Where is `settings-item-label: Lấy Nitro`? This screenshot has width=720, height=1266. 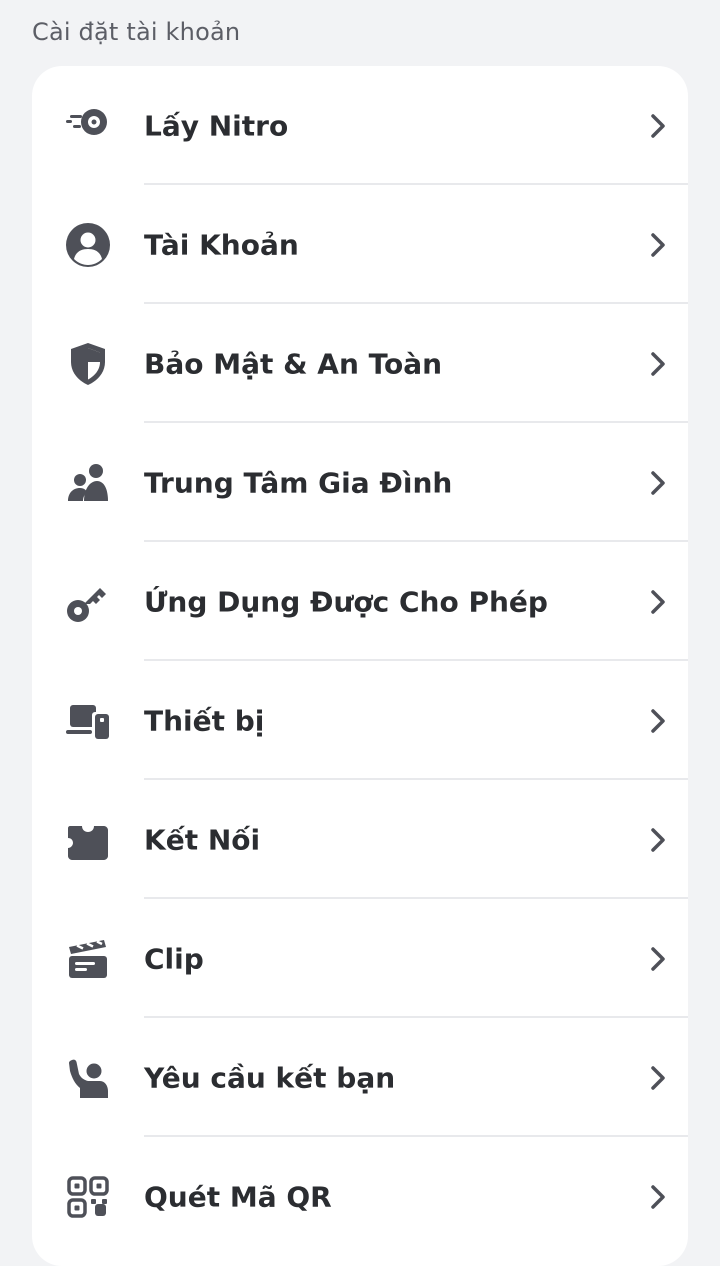 settings-item-label: Lấy Nitro is located at coordinates (216, 125).